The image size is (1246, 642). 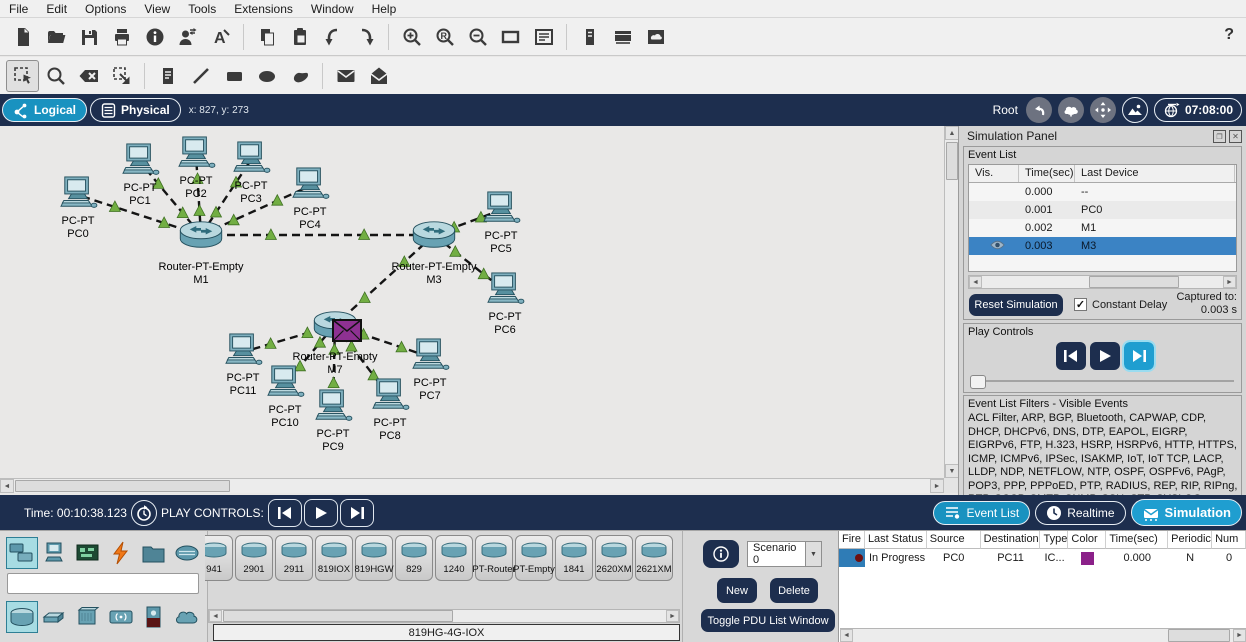 What do you see at coordinates (154, 553) in the screenshot?
I see `category-multiuser` at bounding box center [154, 553].